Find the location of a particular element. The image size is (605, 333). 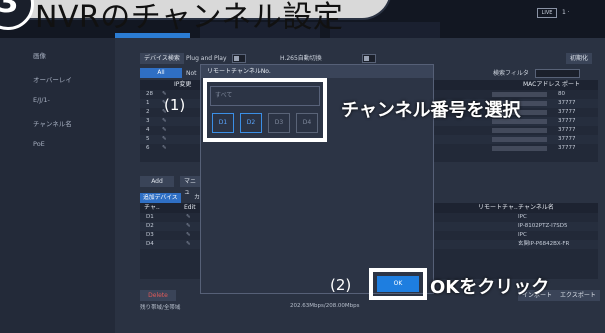

banner-title: NVRのチャンネル設定 is located at coordinates (189, 17).